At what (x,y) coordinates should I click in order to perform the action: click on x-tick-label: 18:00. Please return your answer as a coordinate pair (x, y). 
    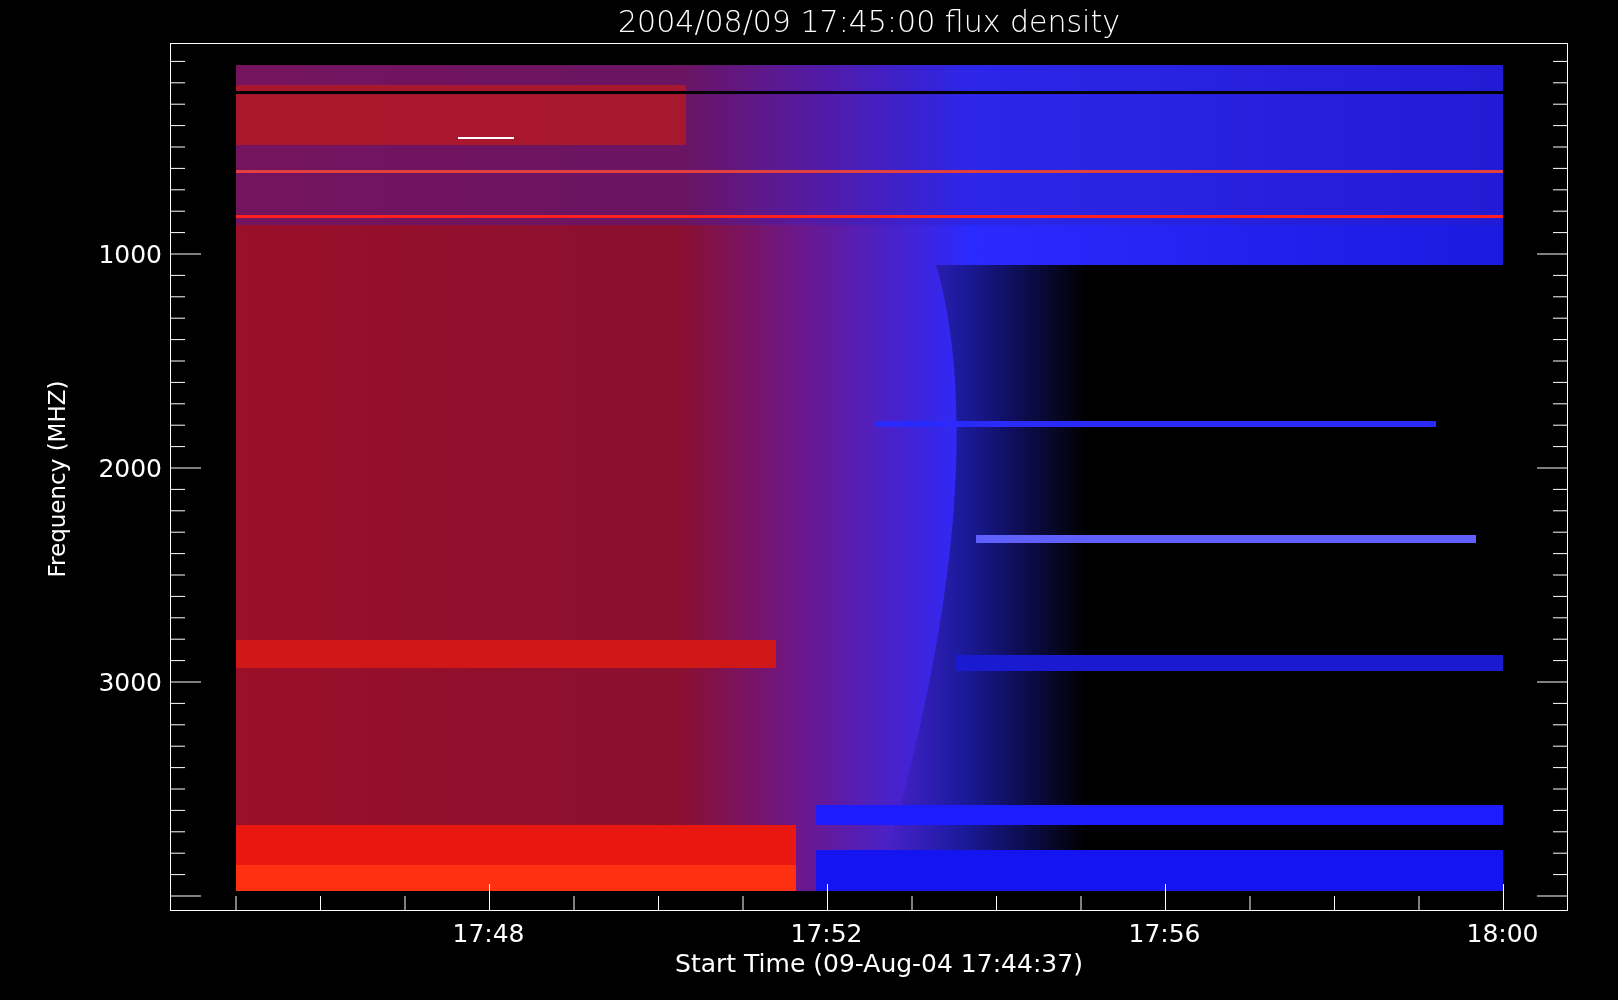
    Looking at the image, I should click on (1502, 933).